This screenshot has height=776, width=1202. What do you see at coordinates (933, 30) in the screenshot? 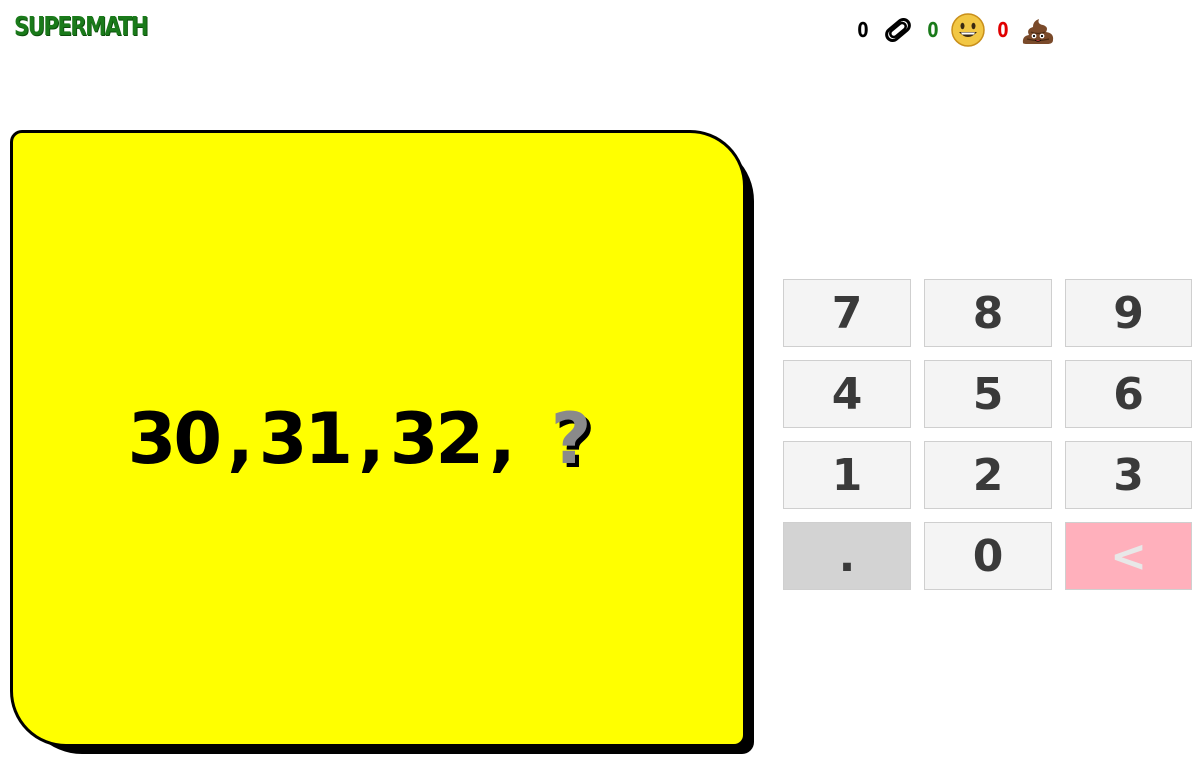
I see `correct-count: 0` at bounding box center [933, 30].